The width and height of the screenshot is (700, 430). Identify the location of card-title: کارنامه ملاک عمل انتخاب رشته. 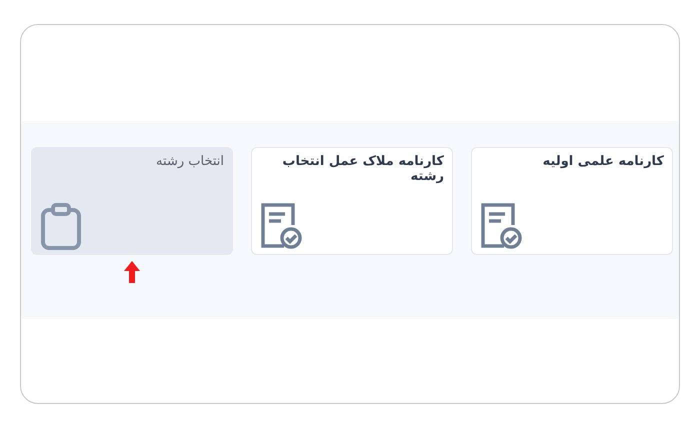
(362, 169).